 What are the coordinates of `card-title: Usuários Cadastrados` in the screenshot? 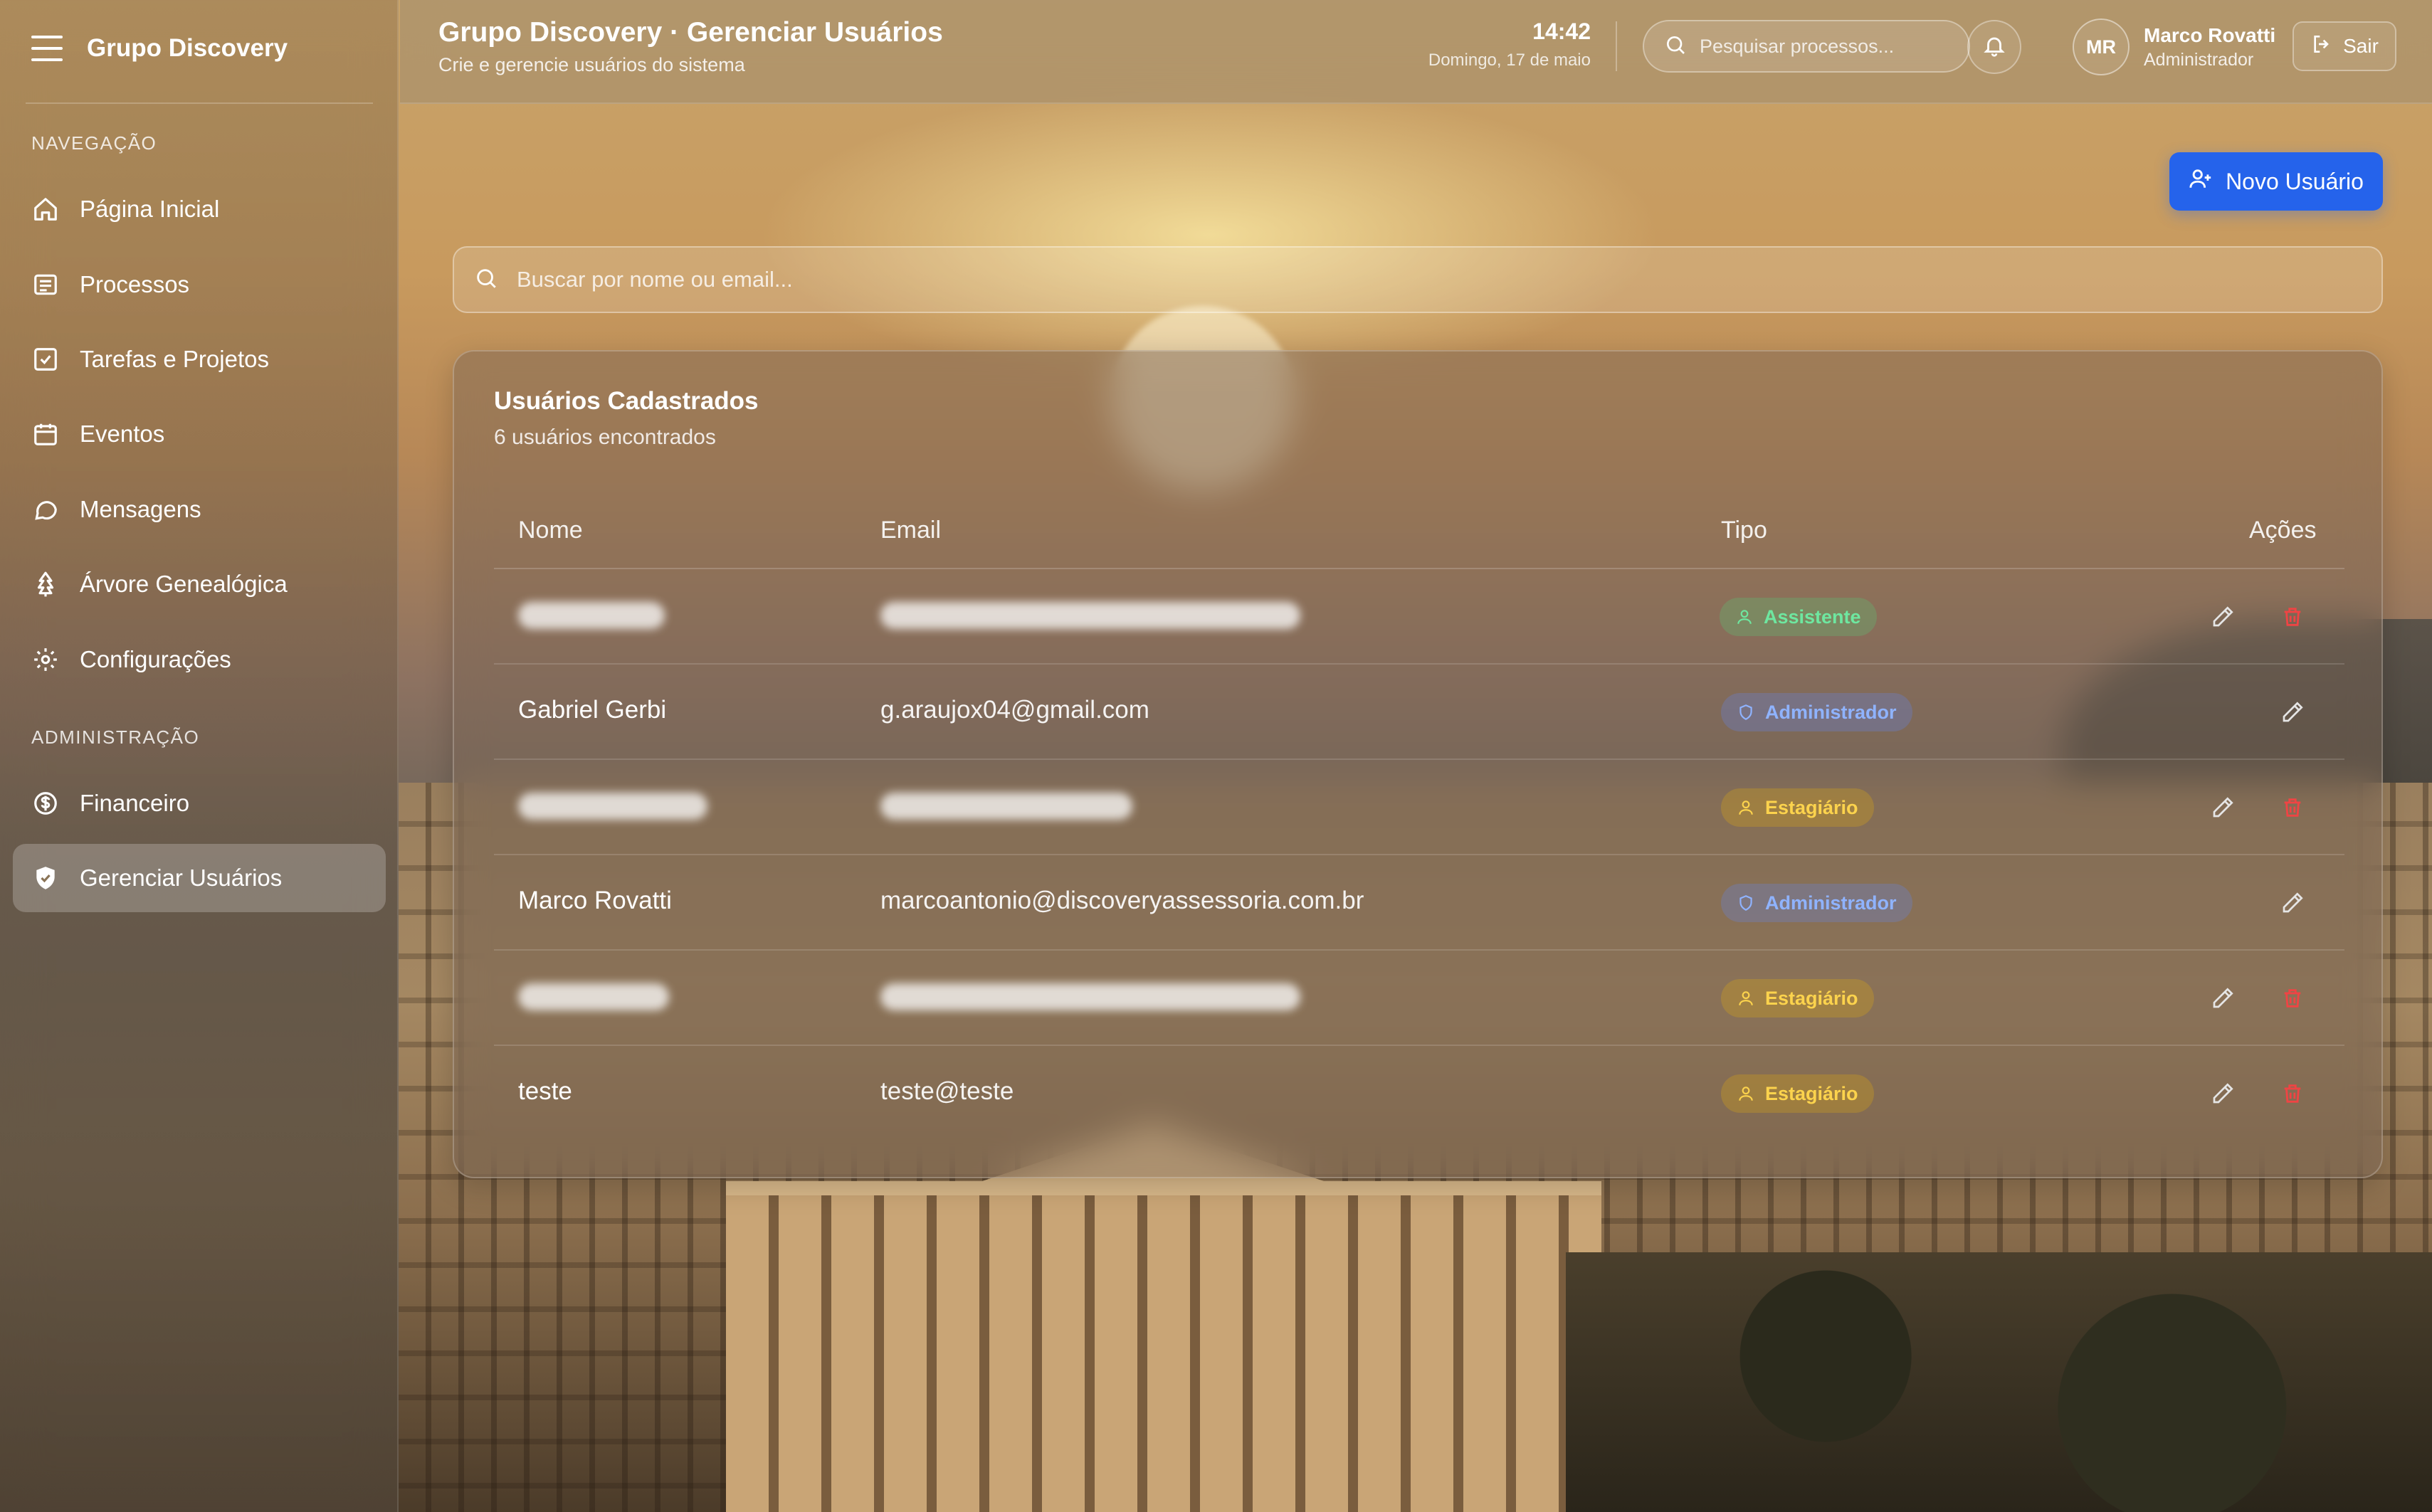 It's located at (626, 401).